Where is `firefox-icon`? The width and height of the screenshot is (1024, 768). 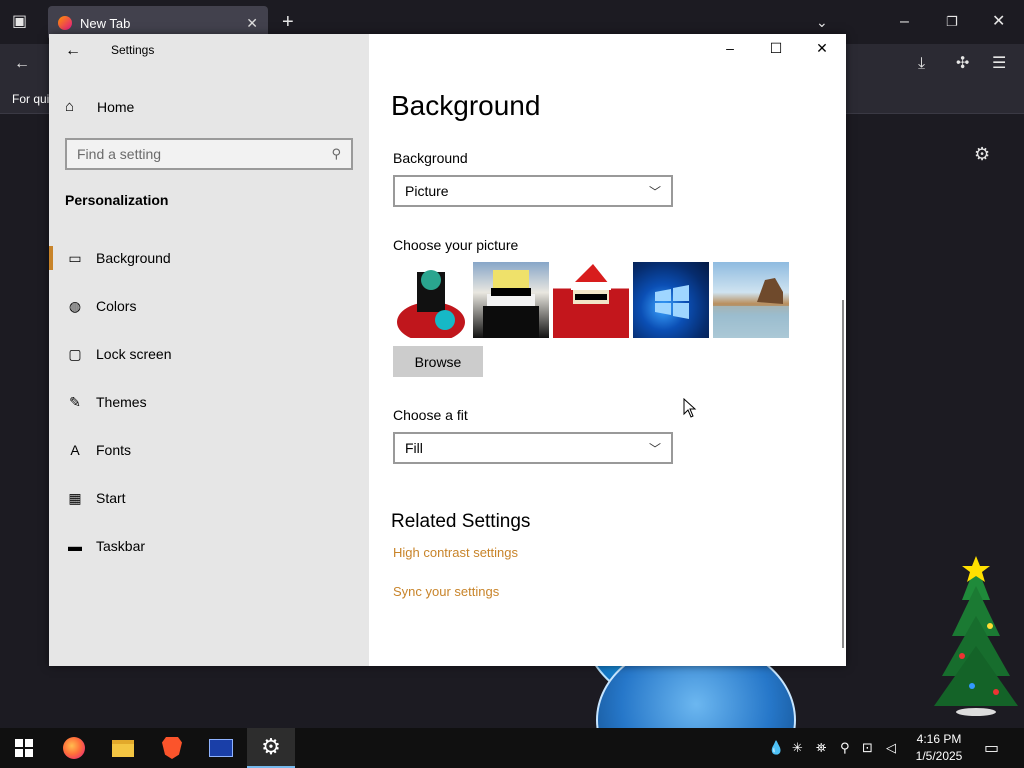 firefox-icon is located at coordinates (74, 748).